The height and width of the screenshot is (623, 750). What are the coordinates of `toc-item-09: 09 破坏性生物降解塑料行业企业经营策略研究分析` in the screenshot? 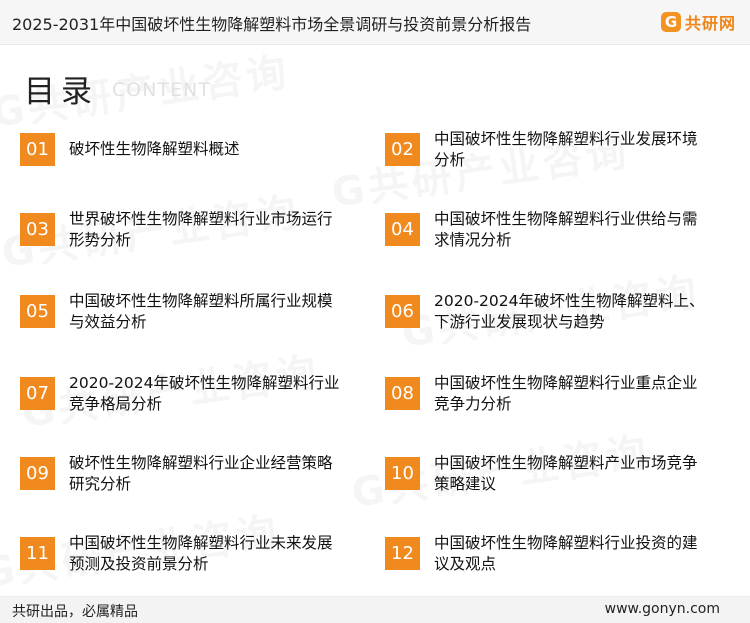 It's located at (177, 474).